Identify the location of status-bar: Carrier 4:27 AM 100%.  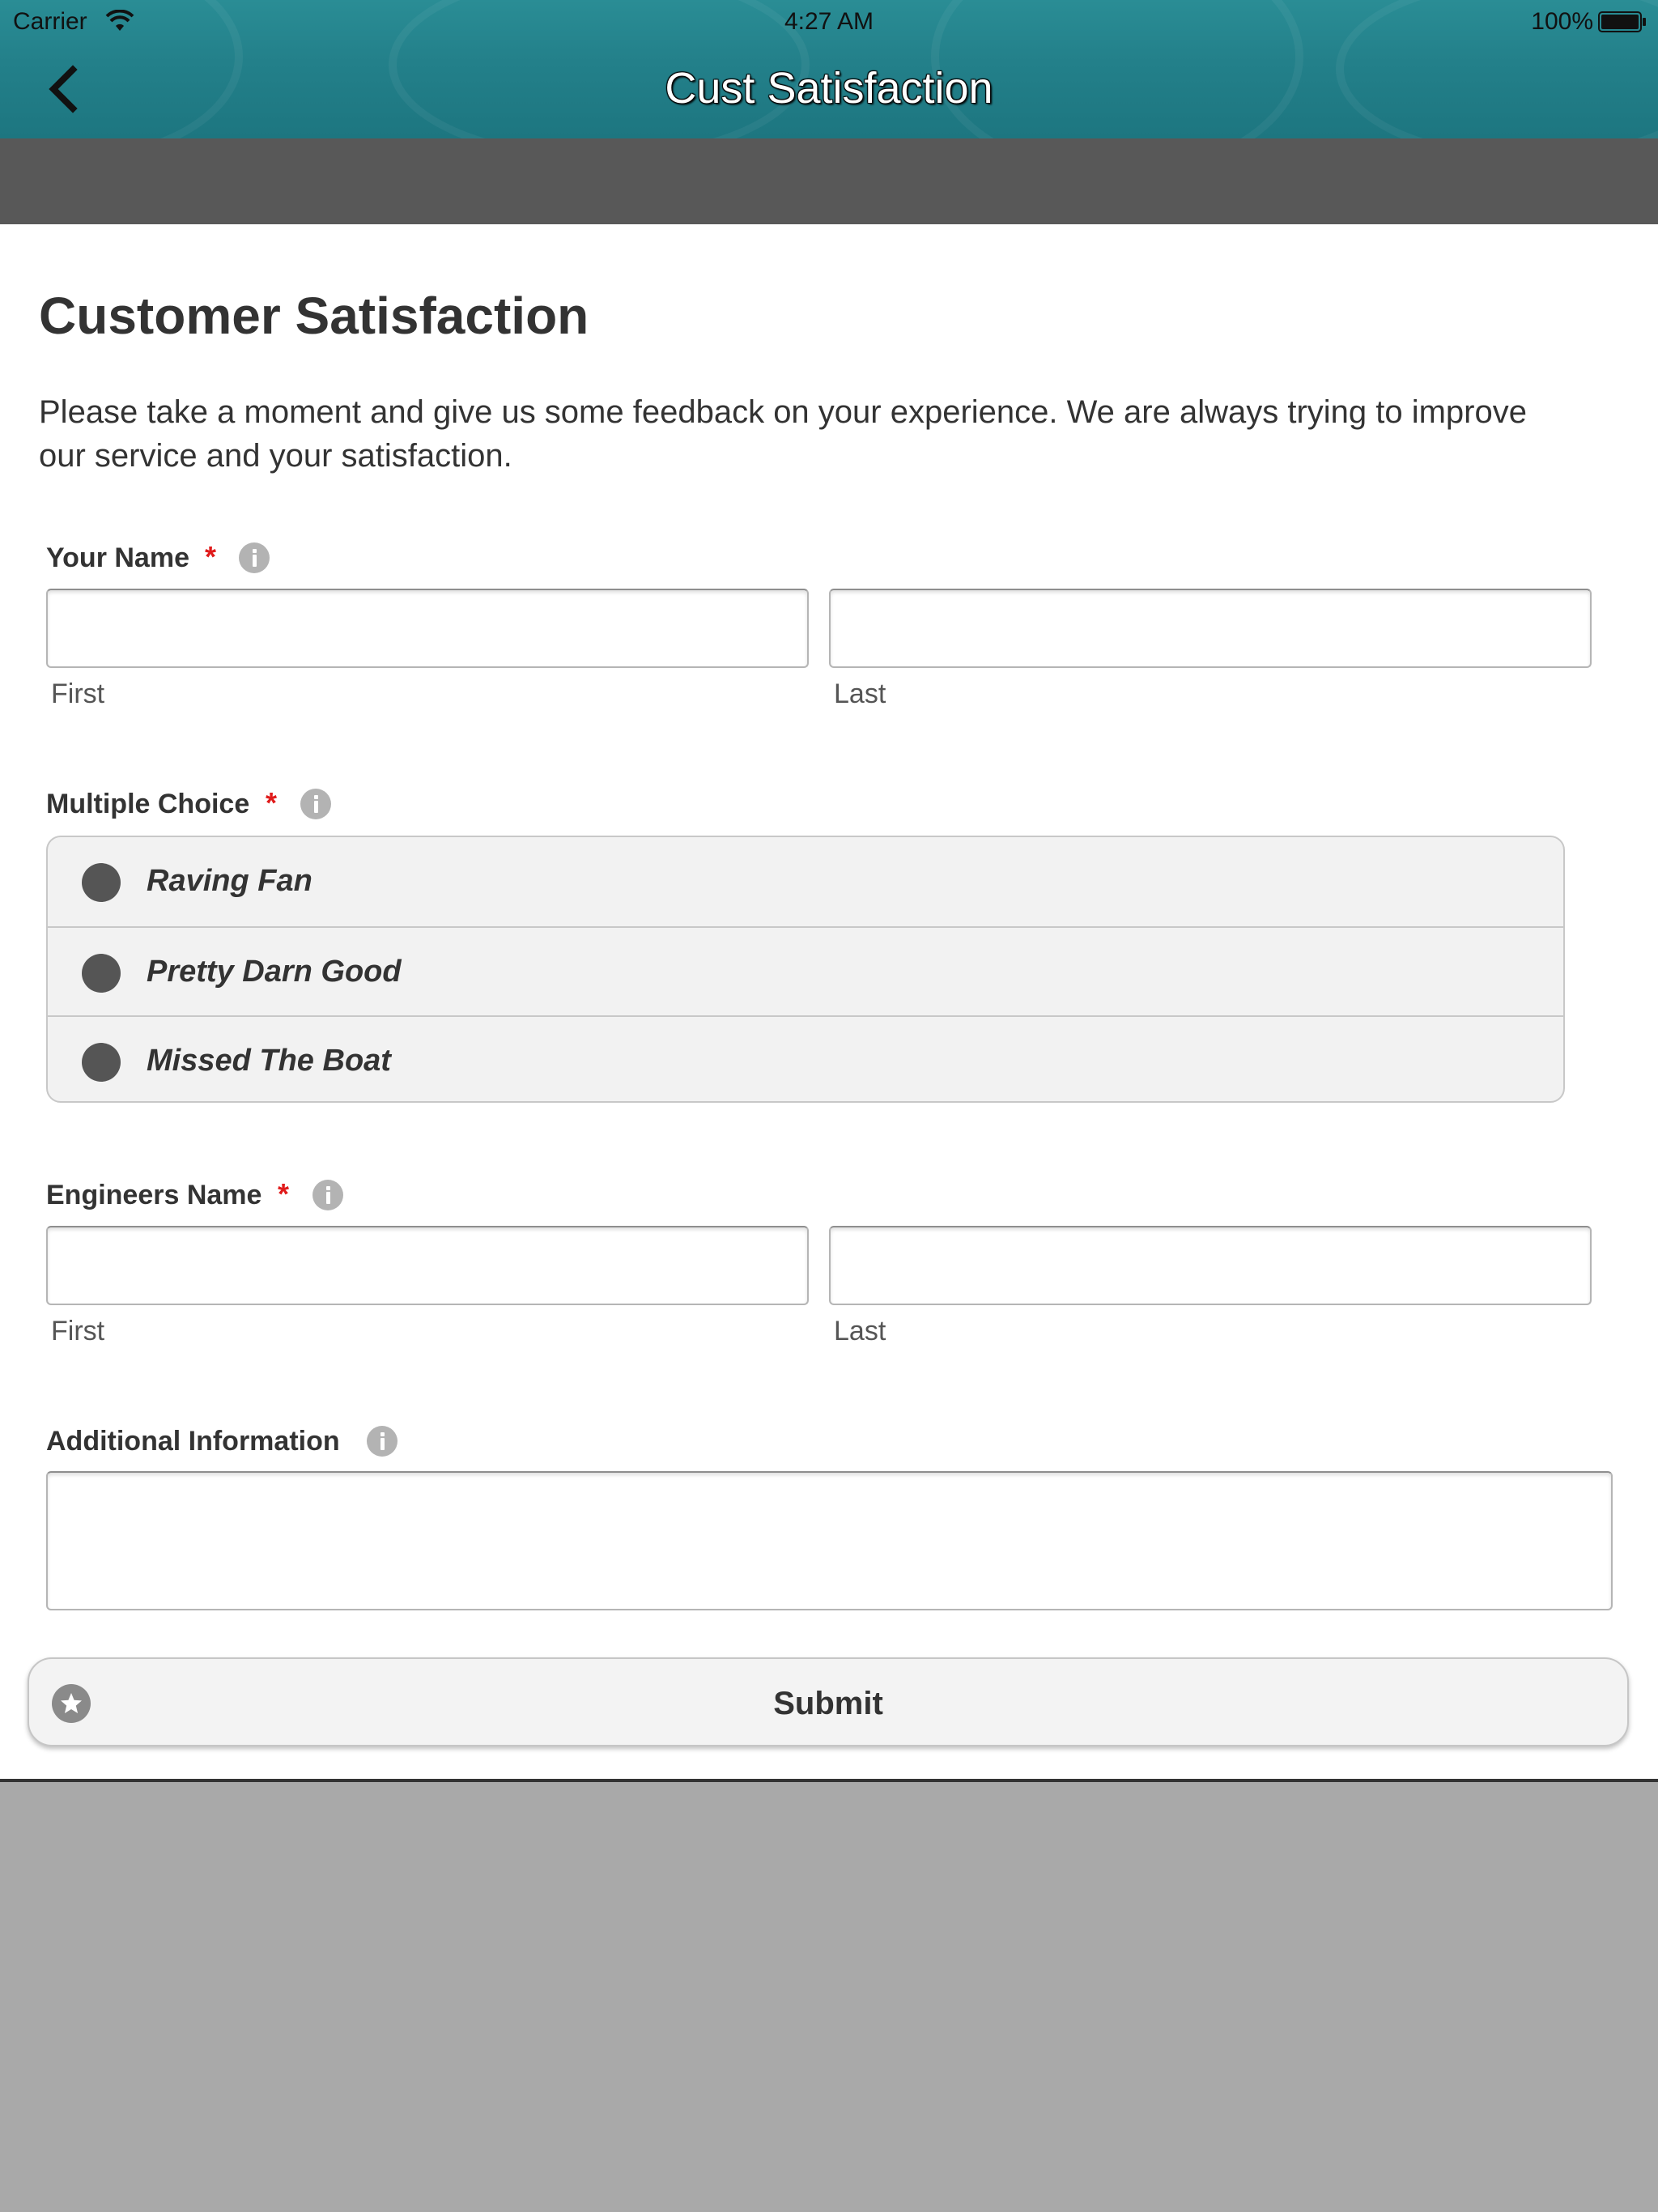
(829, 22).